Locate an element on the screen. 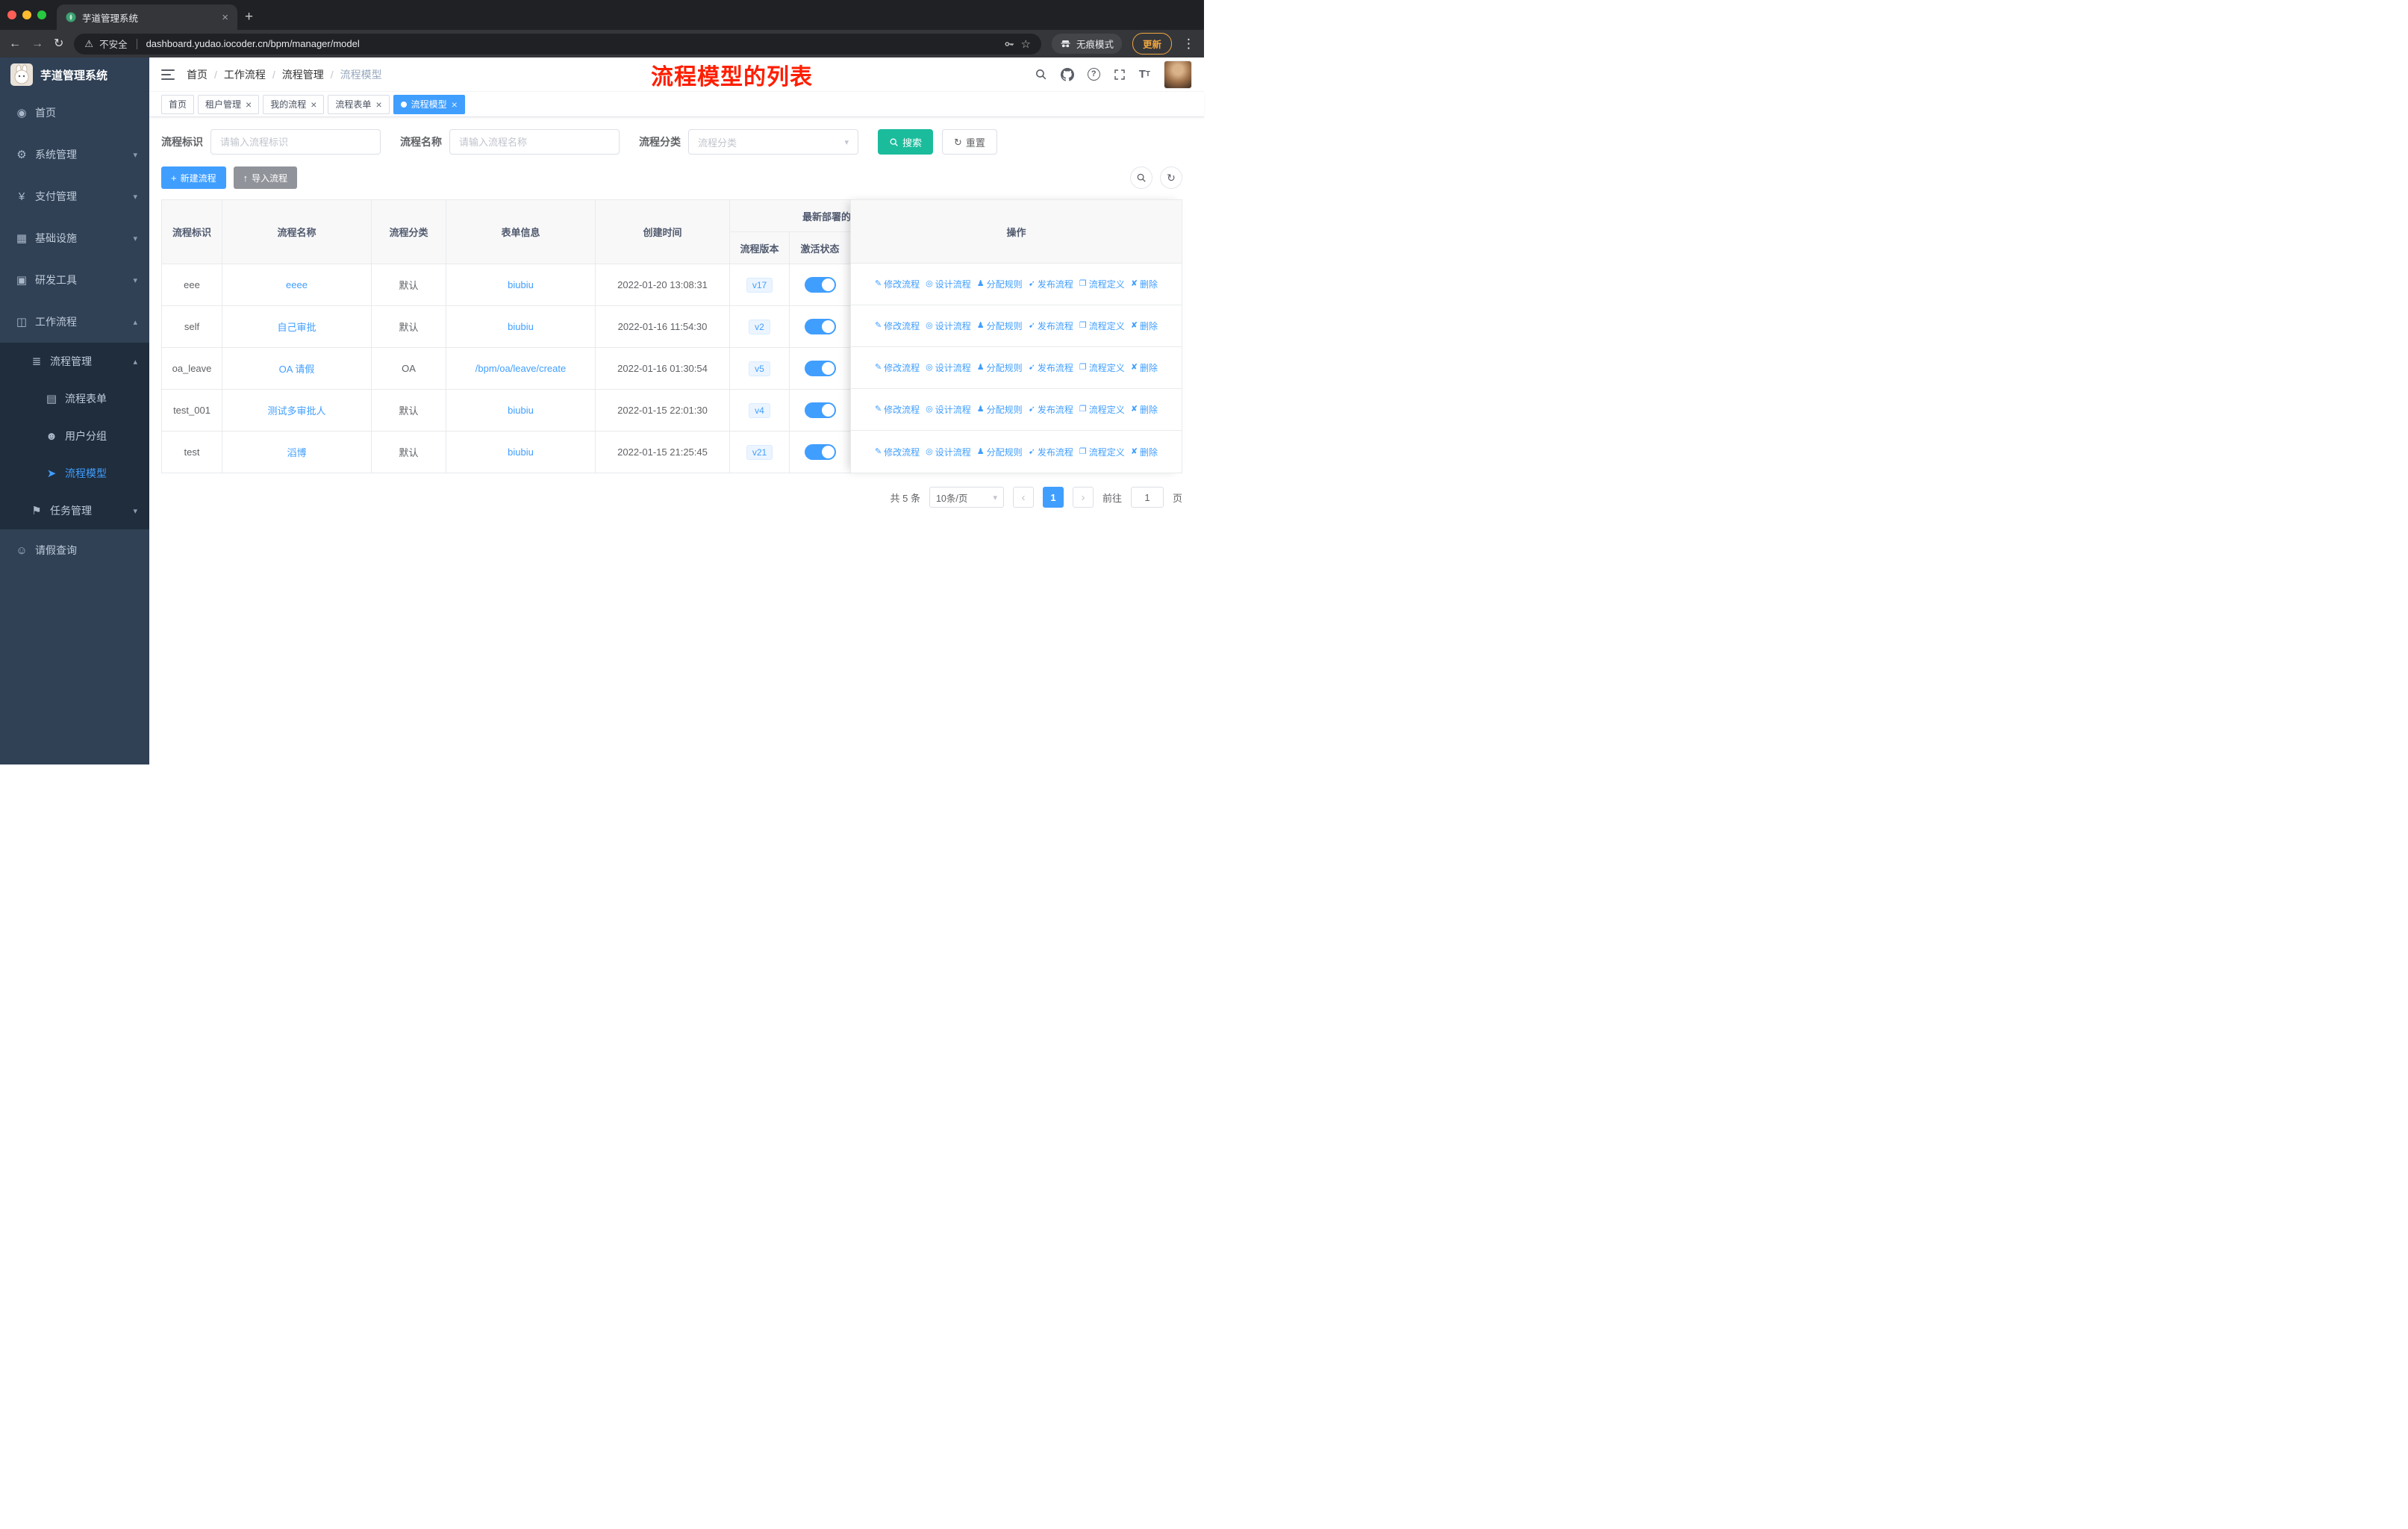 Image resolution: width=2408 pixels, height=1529 pixels. search-button: 搜索 is located at coordinates (906, 142).